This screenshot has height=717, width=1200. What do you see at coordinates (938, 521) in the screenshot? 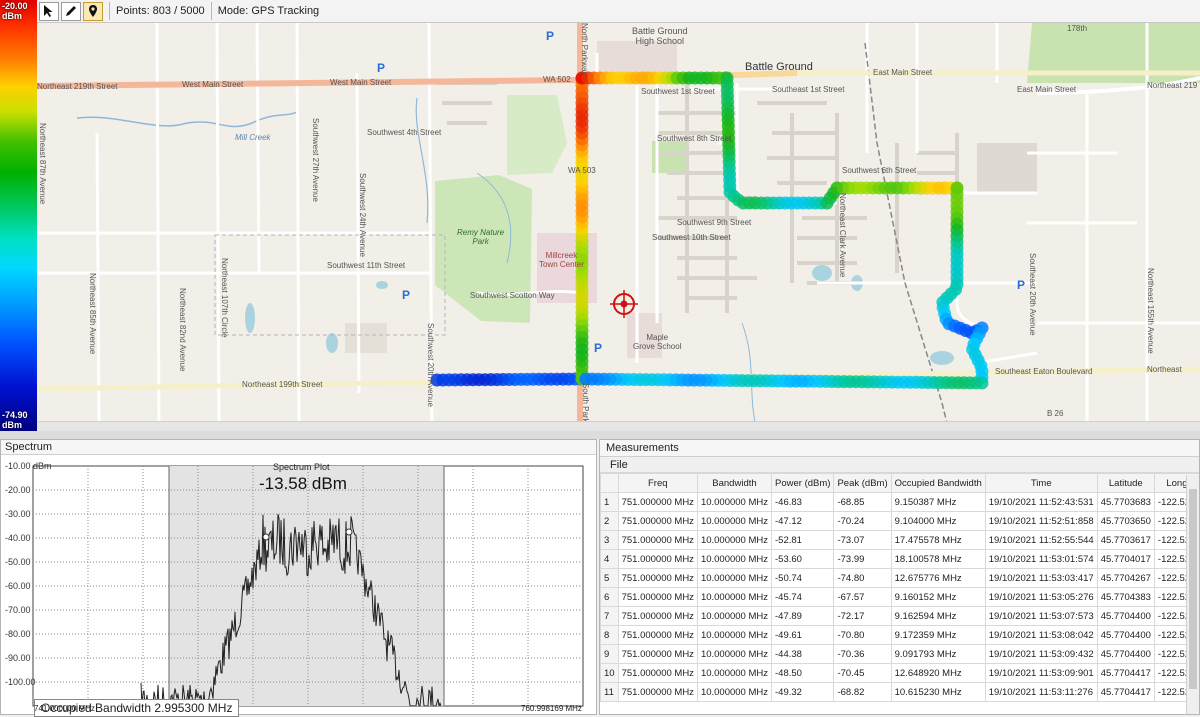
I see `table-cell: 9.104000 MHz` at bounding box center [938, 521].